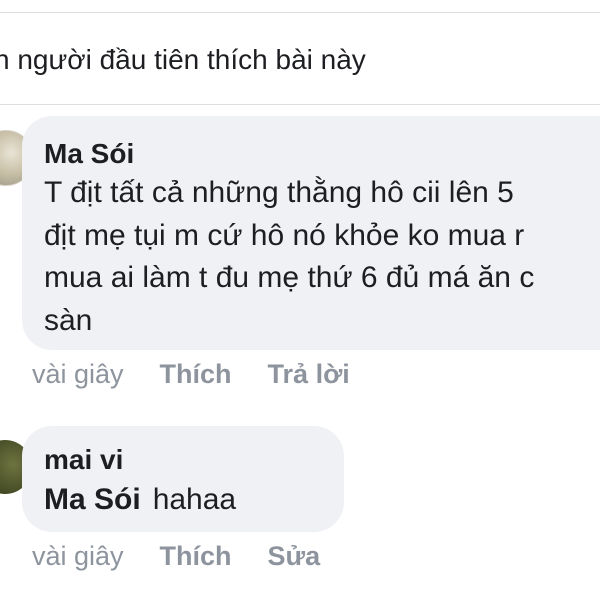  What do you see at coordinates (92, 499) in the screenshot?
I see `mention-tag: Ma Sói` at bounding box center [92, 499].